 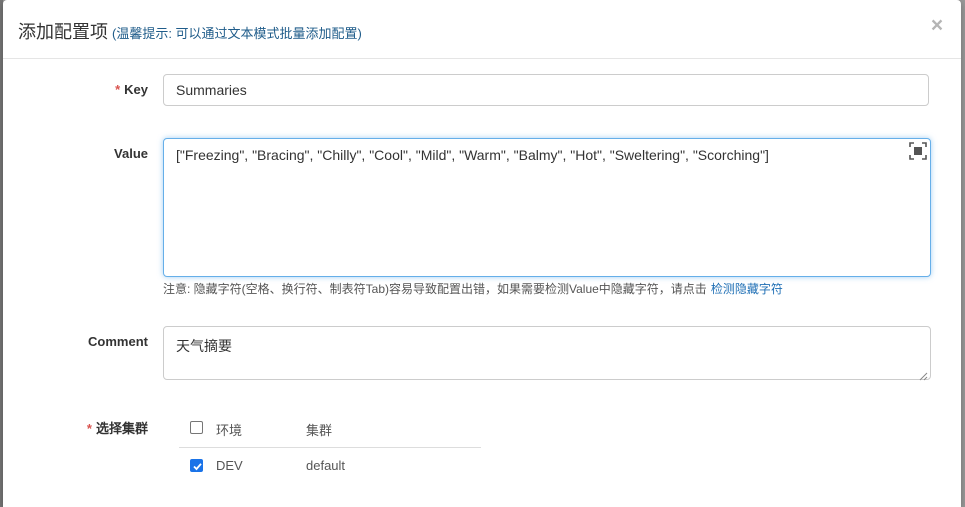 I want to click on env-cell: DEV, so click(x=229, y=465).